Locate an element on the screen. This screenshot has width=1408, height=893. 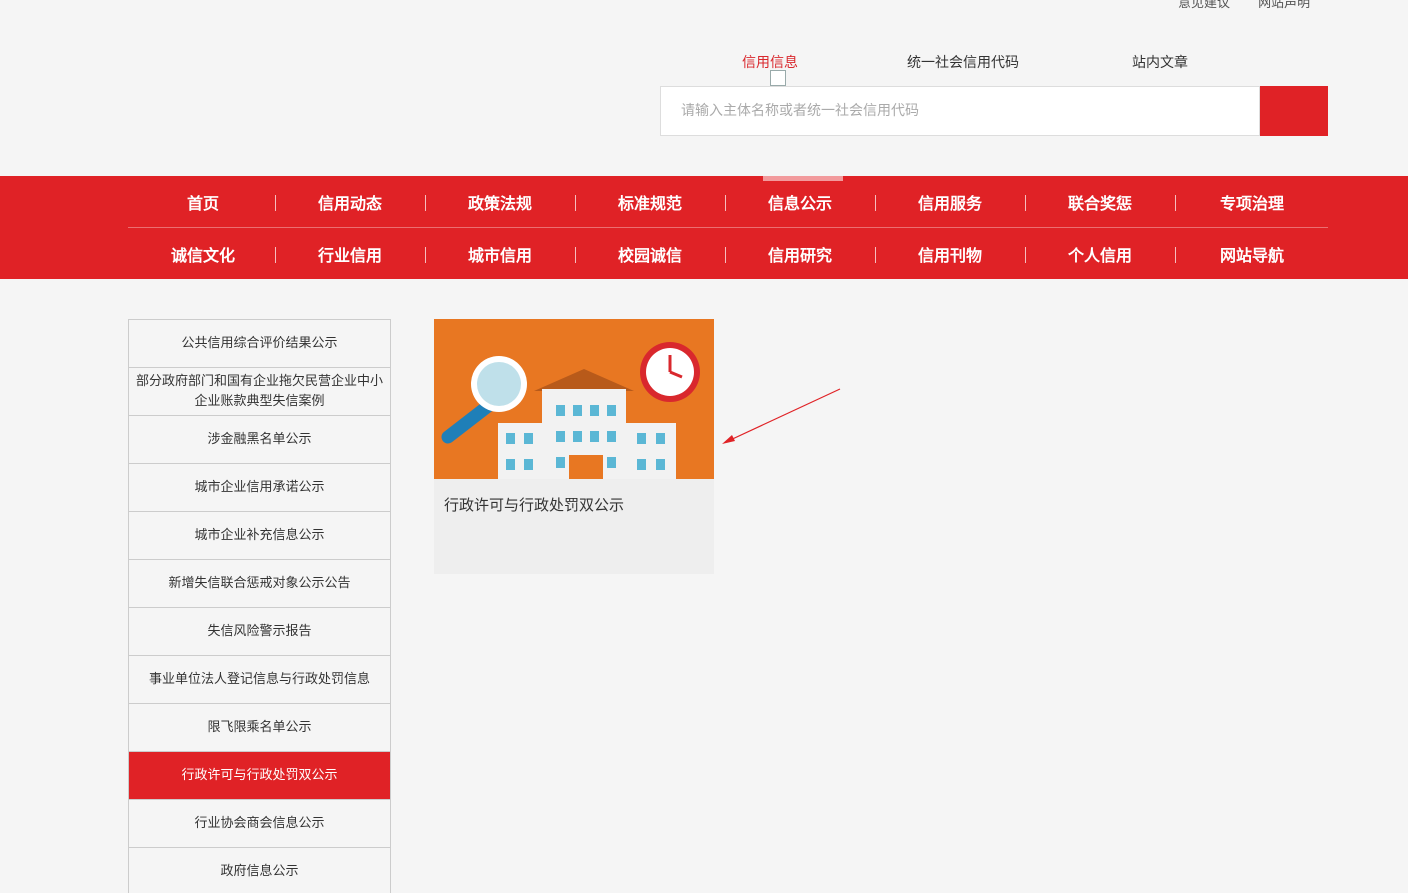
nav-item-policy: 政策法规 is located at coordinates (500, 201).